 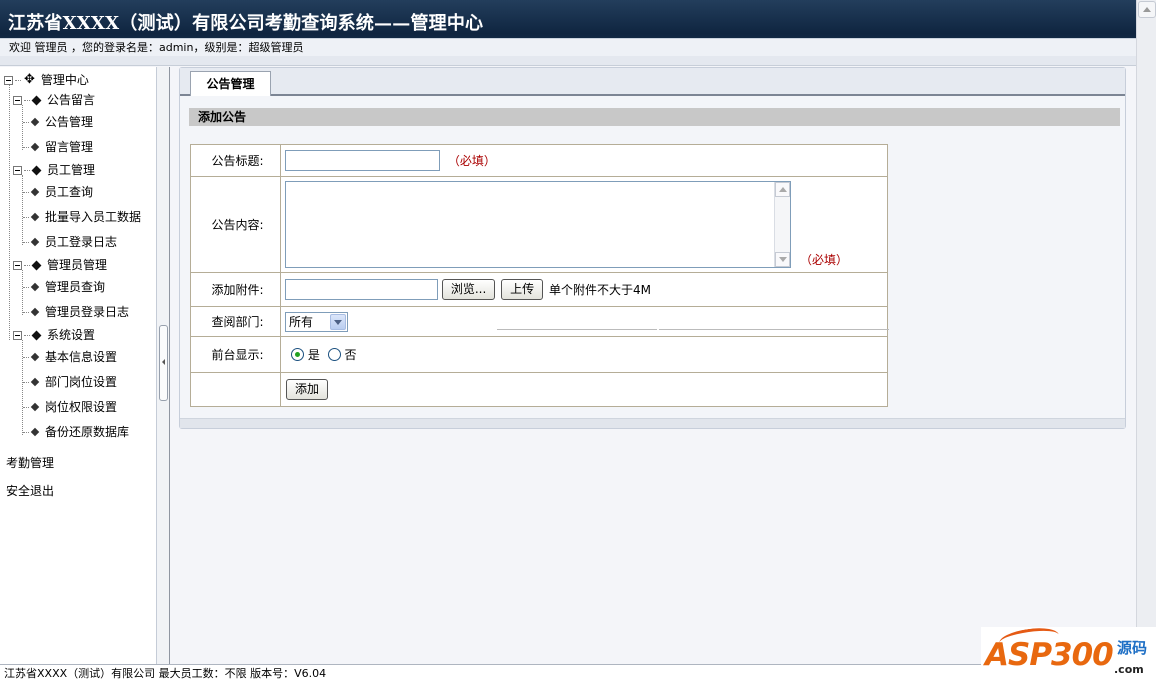 I want to click on tree-root: ✥ 管理中心, so click(x=46, y=80).